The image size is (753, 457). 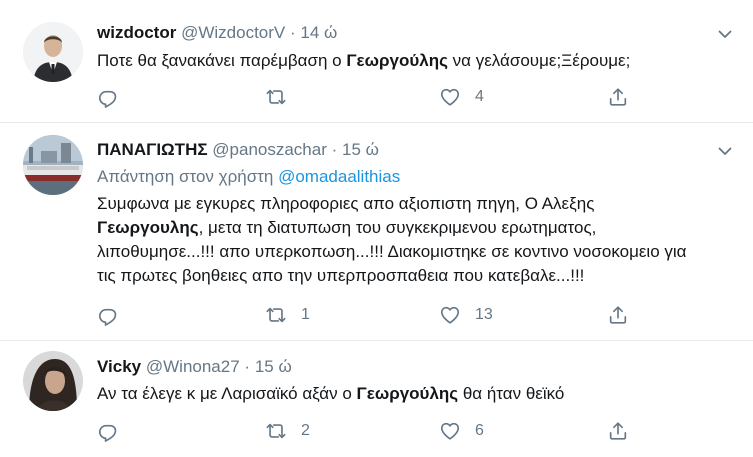 I want to click on tweet-header: ΠΑΝΑΓΙΩΤΗΣ @panoszachar · 15 ώ, so click(x=238, y=150).